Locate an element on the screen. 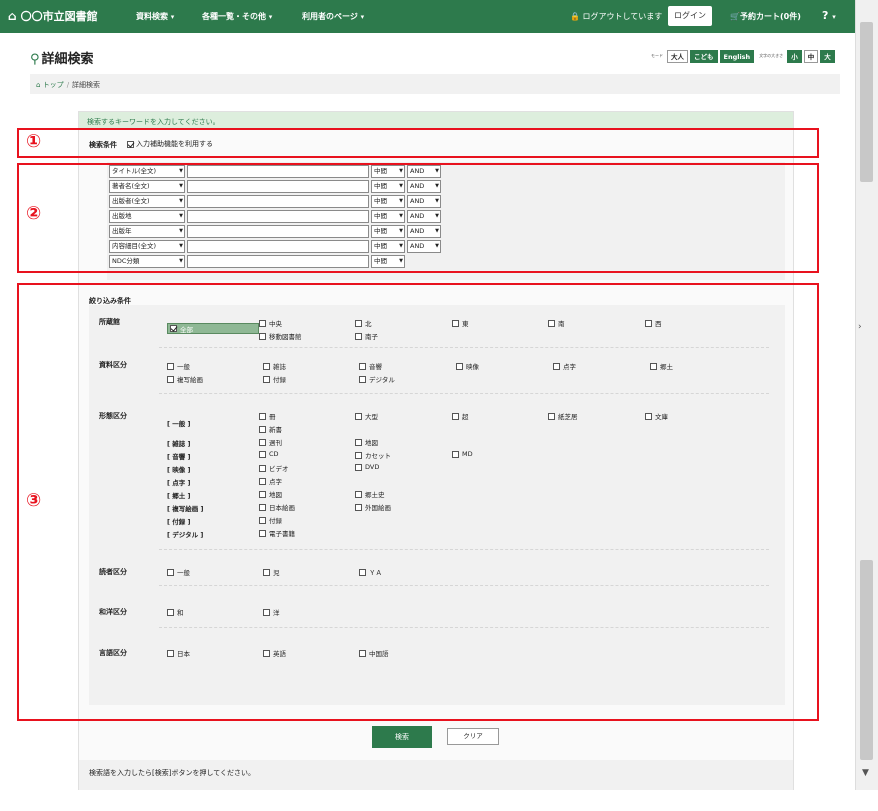 This screenshot has height=811, width=878. library-option: 東 is located at coordinates (460, 323).